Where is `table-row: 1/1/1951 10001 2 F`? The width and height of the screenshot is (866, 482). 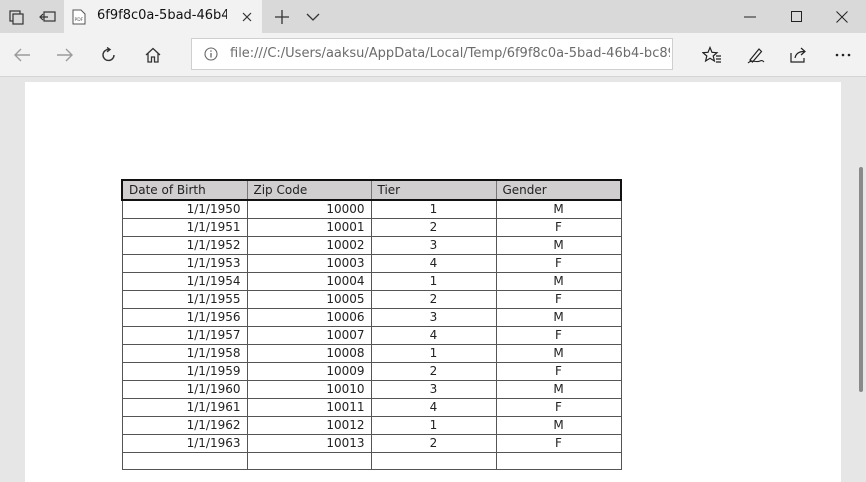 table-row: 1/1/1951 10001 2 F is located at coordinates (371, 227).